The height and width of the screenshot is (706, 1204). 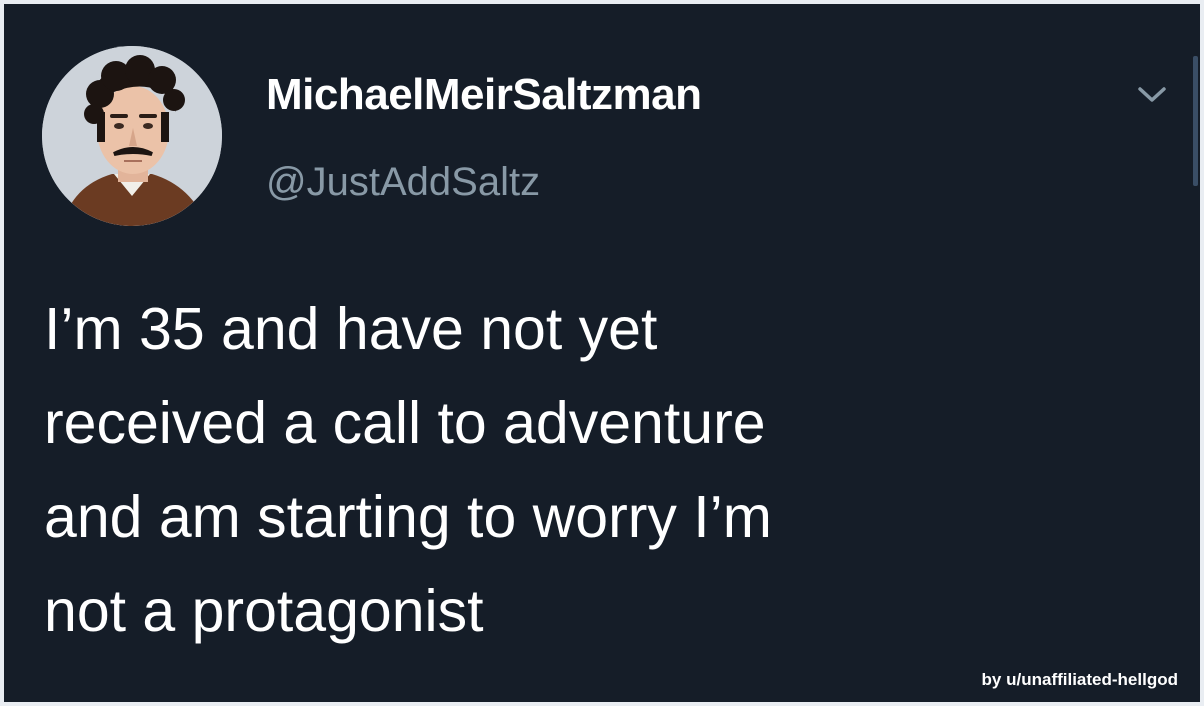 What do you see at coordinates (1152, 95) in the screenshot?
I see `chevron-down-icon` at bounding box center [1152, 95].